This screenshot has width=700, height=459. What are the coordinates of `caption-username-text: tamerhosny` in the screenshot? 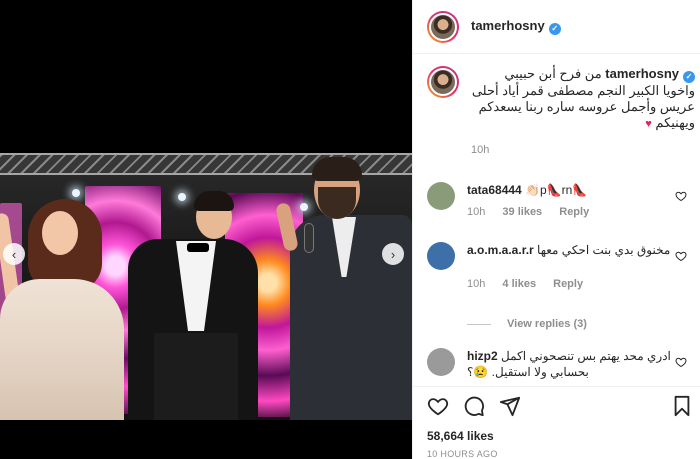 It's located at (642, 73).